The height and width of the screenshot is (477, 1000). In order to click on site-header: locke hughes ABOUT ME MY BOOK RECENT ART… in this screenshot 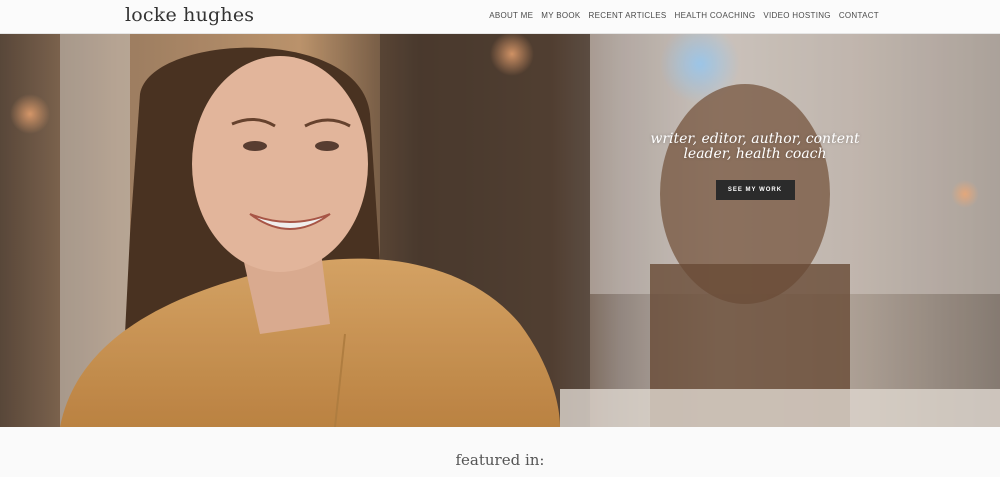, I will do `click(500, 17)`.